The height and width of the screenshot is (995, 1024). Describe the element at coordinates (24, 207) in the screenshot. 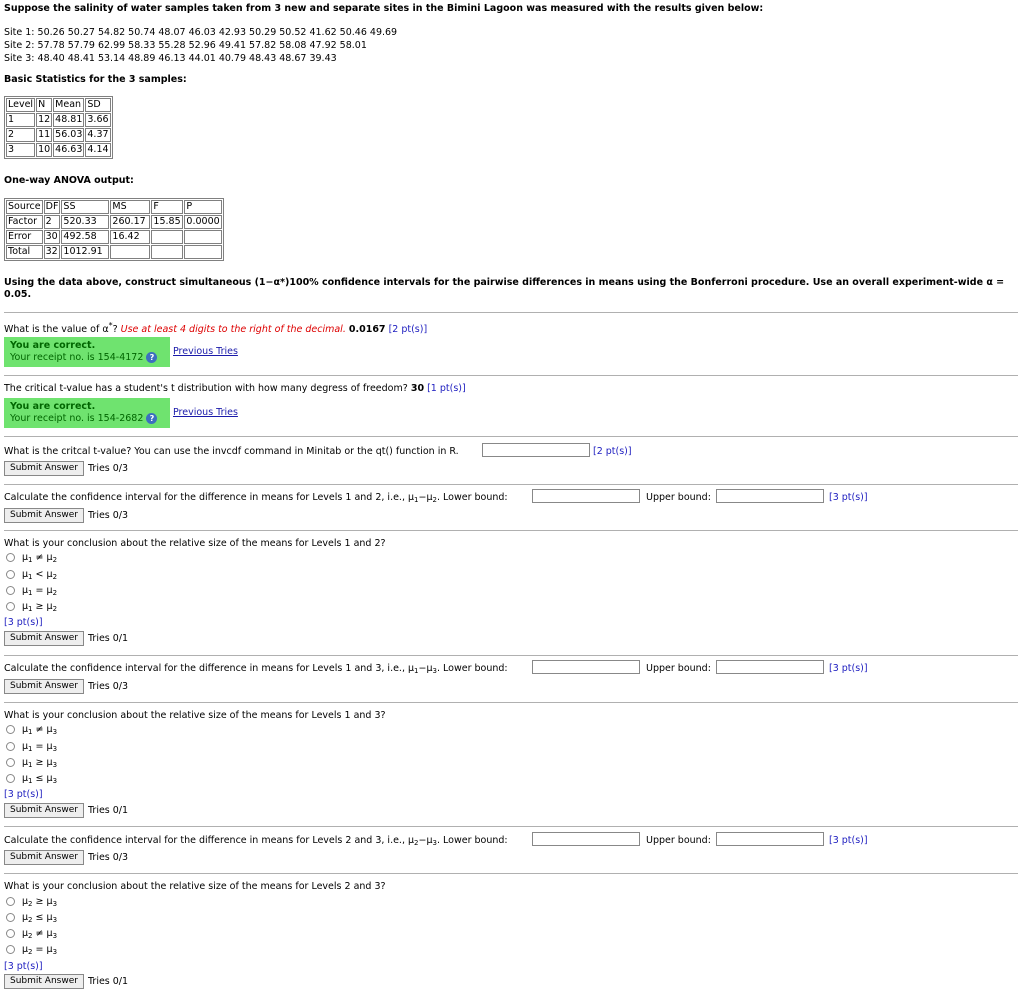

I see `table-header-cell: Source` at that location.